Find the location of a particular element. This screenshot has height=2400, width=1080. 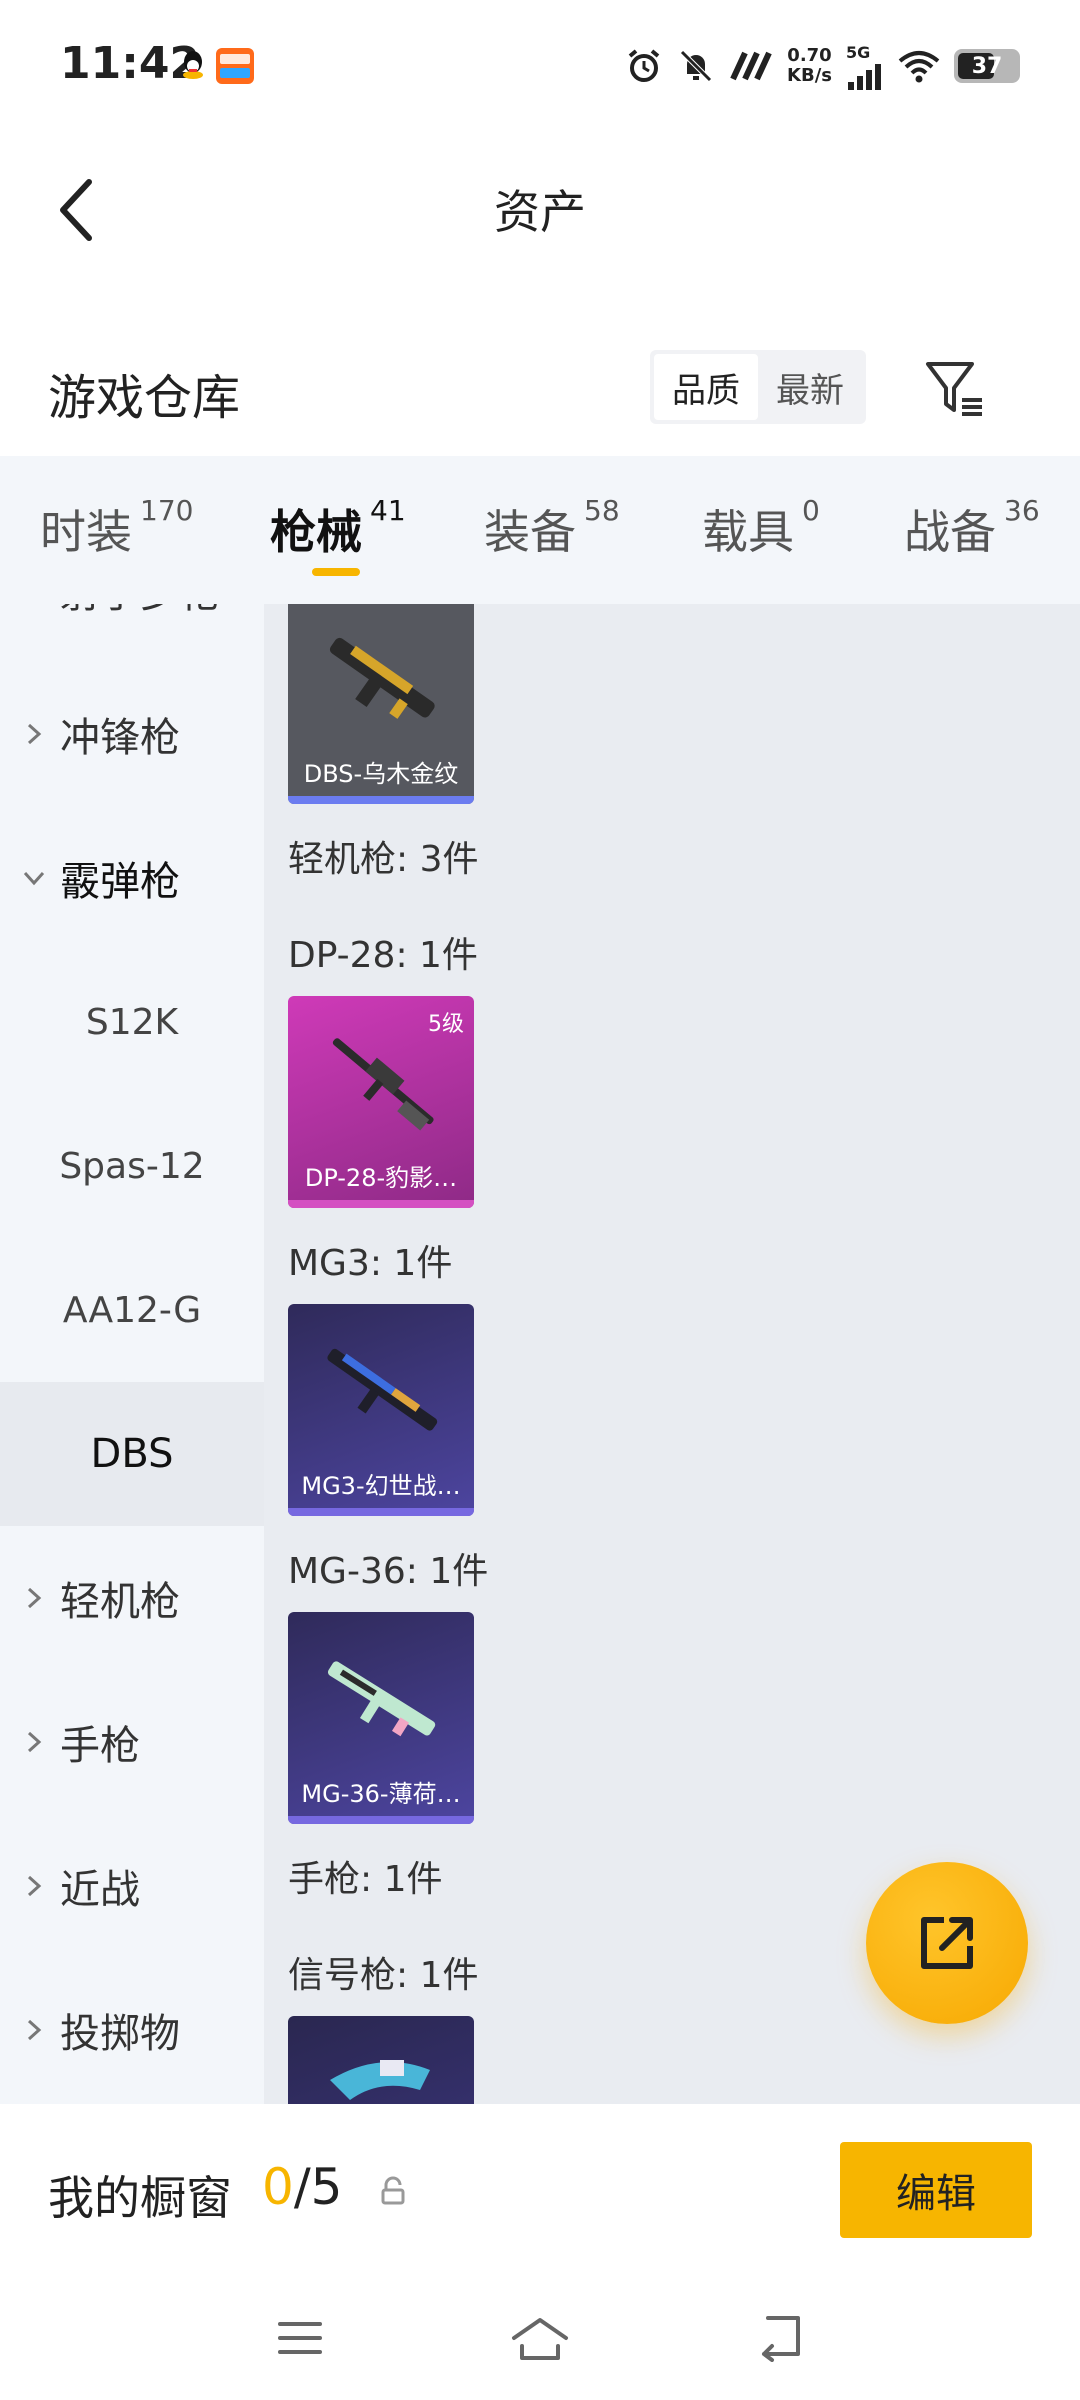

back-icon is located at coordinates (781, 2339).